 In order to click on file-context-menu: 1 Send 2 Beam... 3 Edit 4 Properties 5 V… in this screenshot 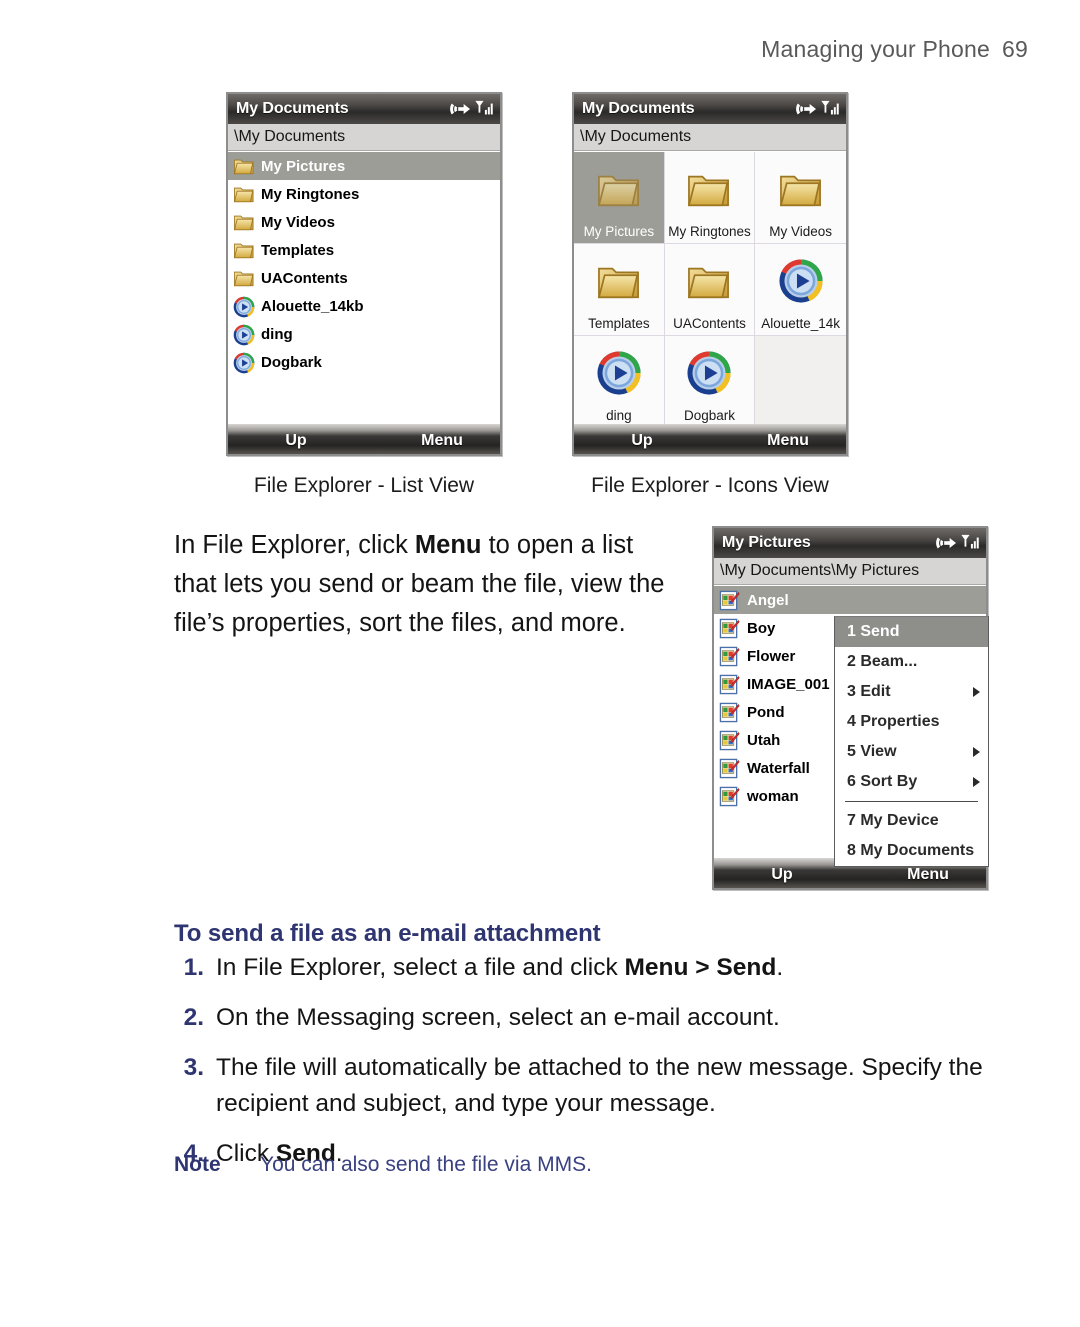, I will do `click(911, 741)`.